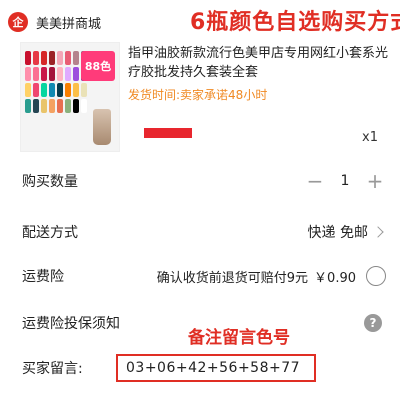 This screenshot has height=400, width=400. Describe the element at coordinates (18, 22) in the screenshot. I see `shop-logo-icon: 企` at that location.